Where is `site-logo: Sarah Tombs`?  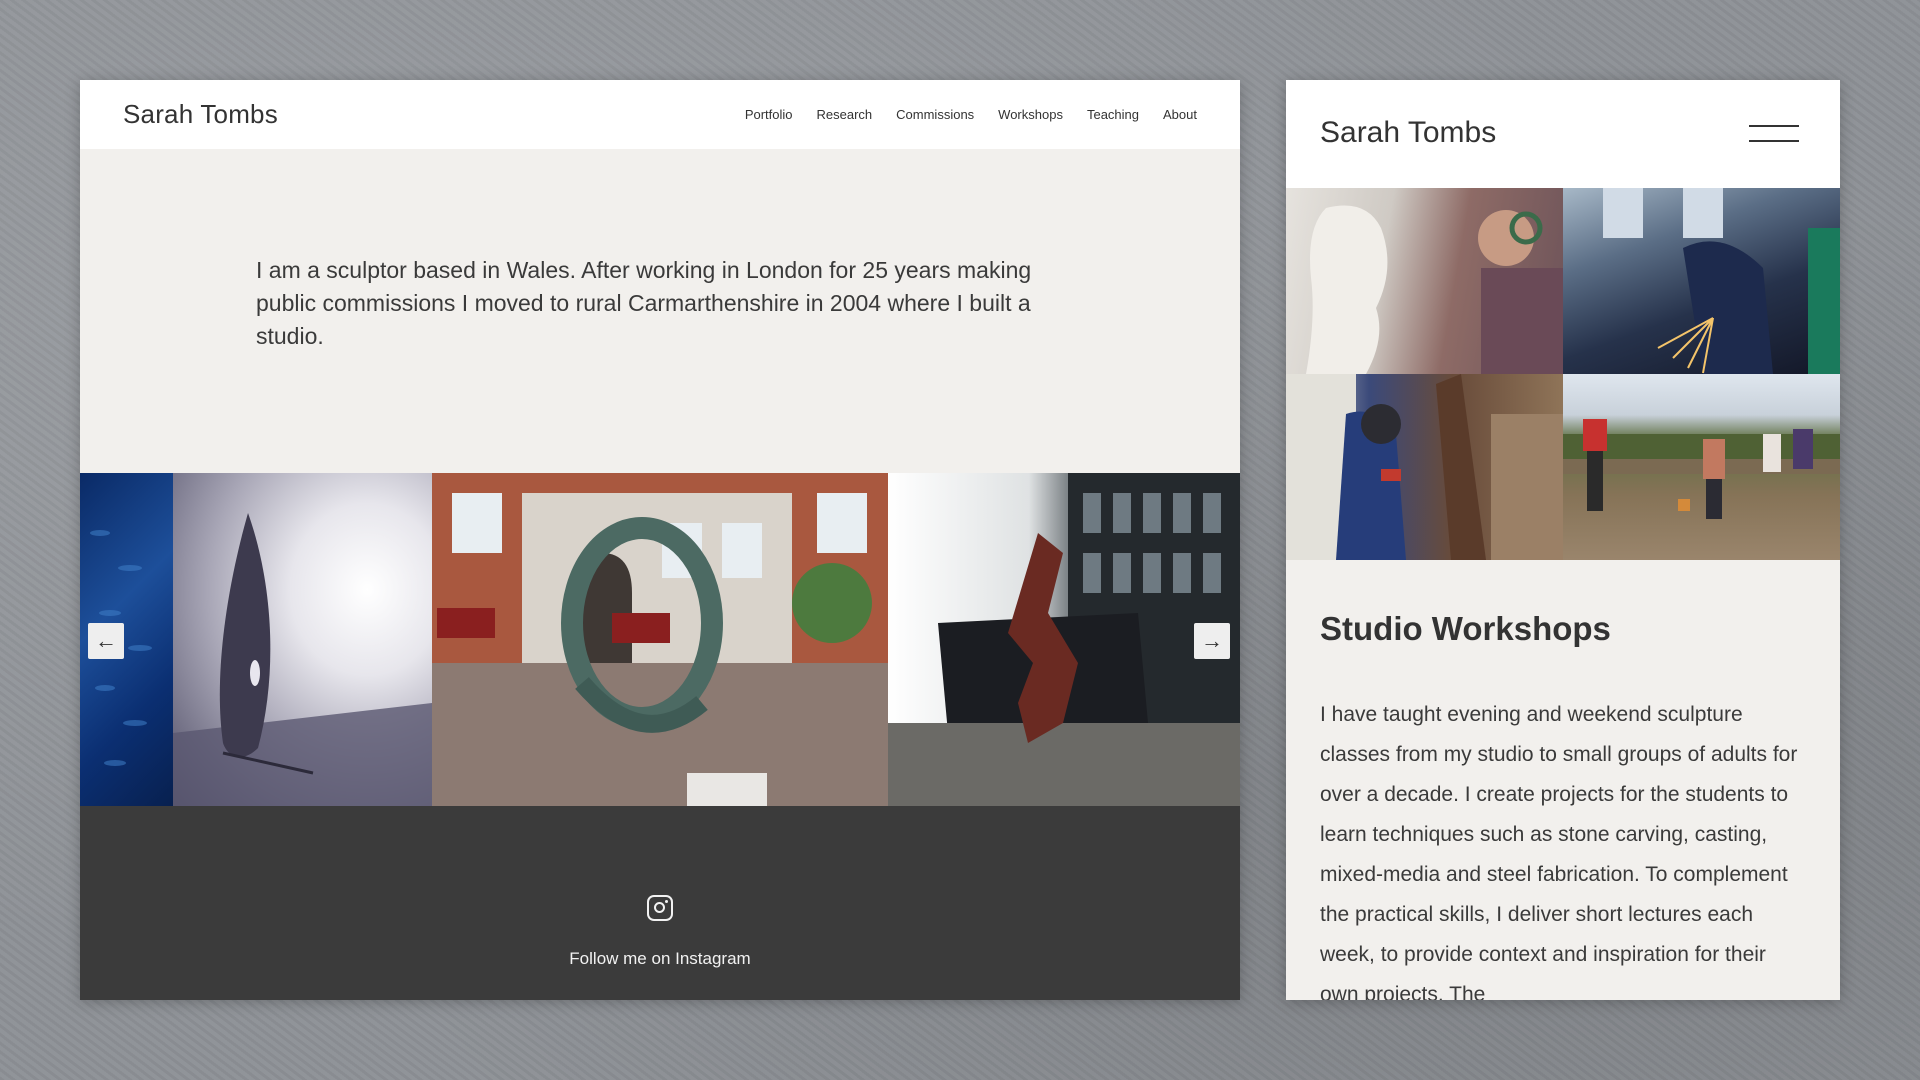
site-logo: Sarah Tombs is located at coordinates (434, 114).